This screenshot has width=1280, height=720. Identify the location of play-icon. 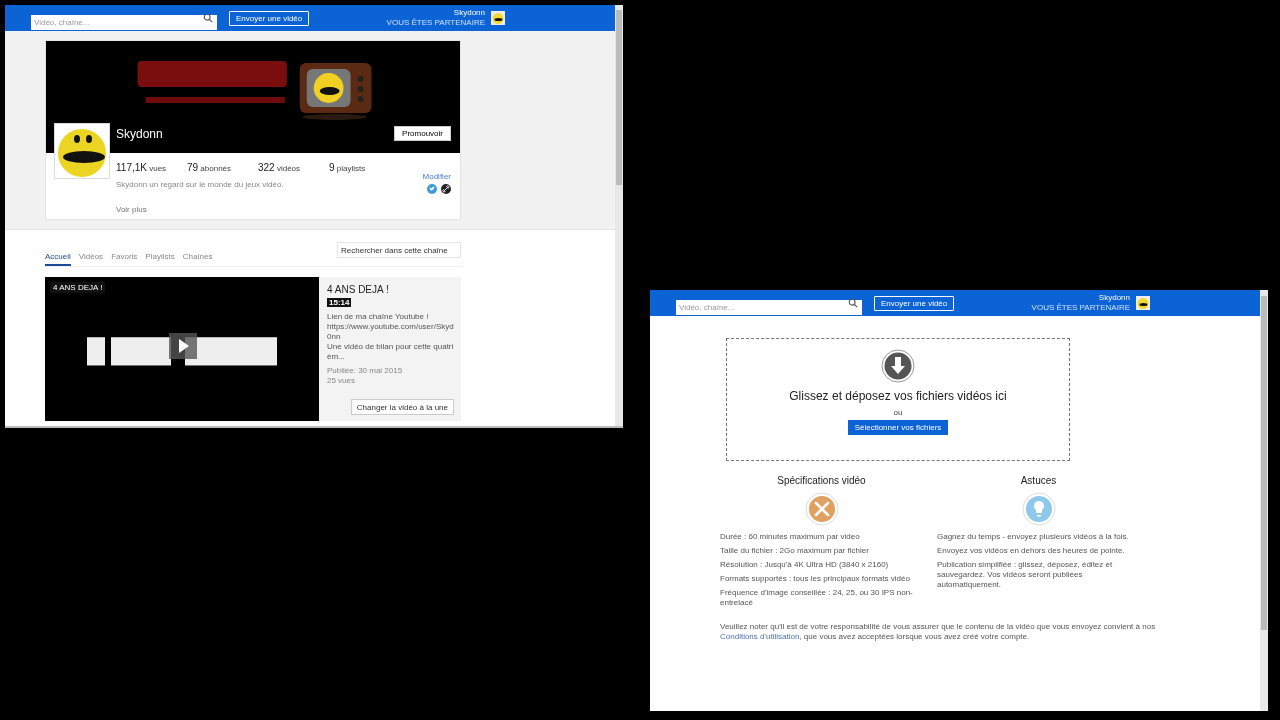
(183, 346).